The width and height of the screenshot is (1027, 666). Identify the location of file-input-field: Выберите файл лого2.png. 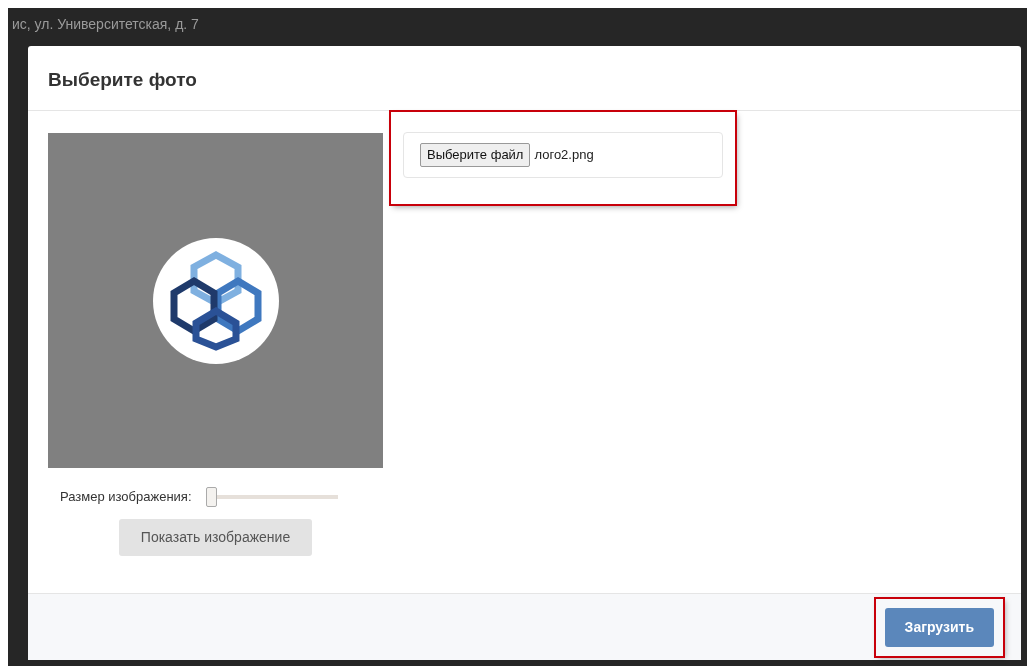
(563, 155).